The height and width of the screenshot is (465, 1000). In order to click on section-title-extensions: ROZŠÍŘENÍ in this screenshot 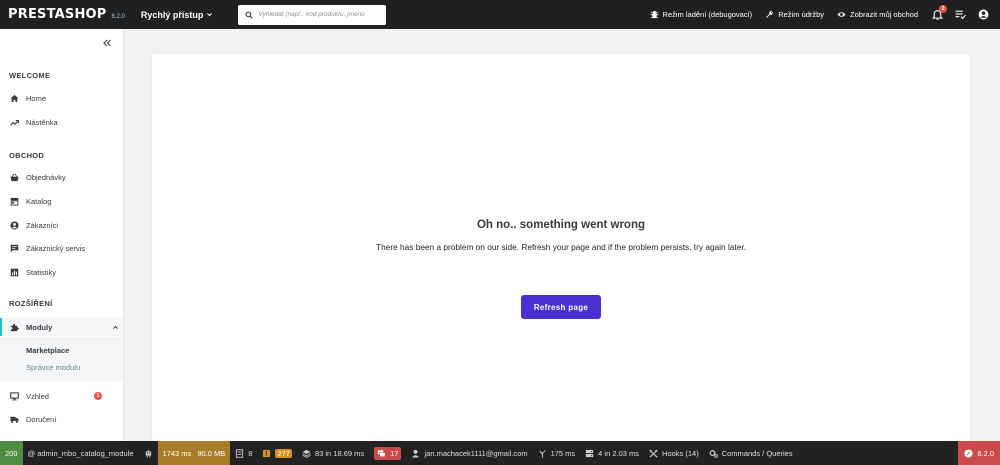, I will do `click(31, 303)`.